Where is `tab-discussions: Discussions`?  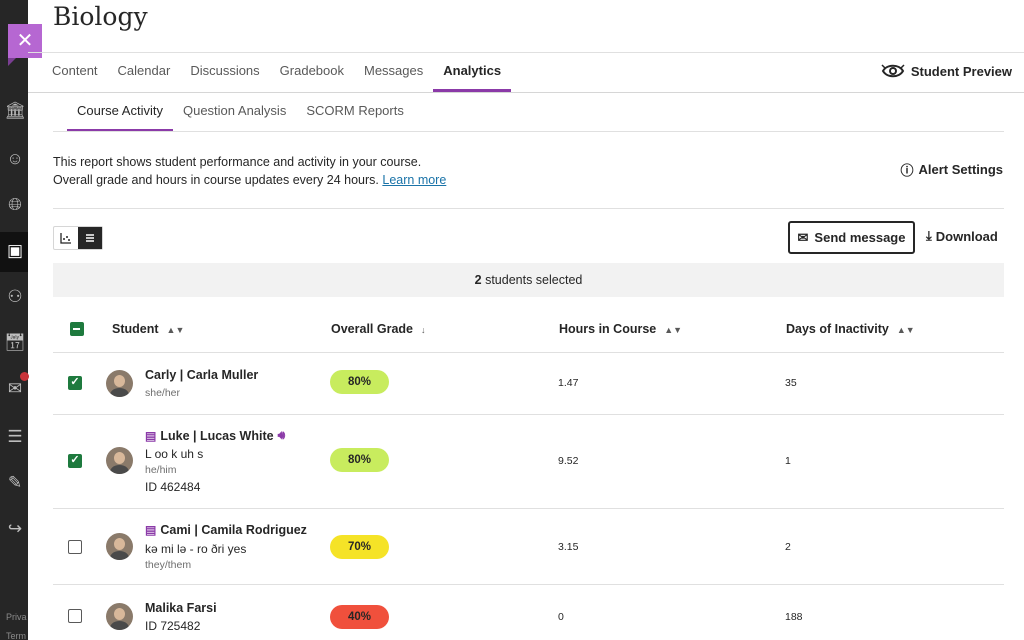 tab-discussions: Discussions is located at coordinates (224, 72).